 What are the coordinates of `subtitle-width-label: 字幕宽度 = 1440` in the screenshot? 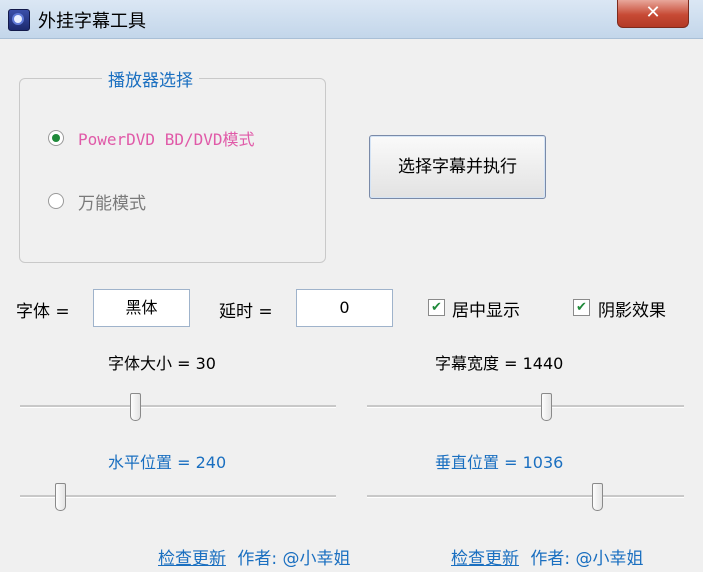 It's located at (499, 363).